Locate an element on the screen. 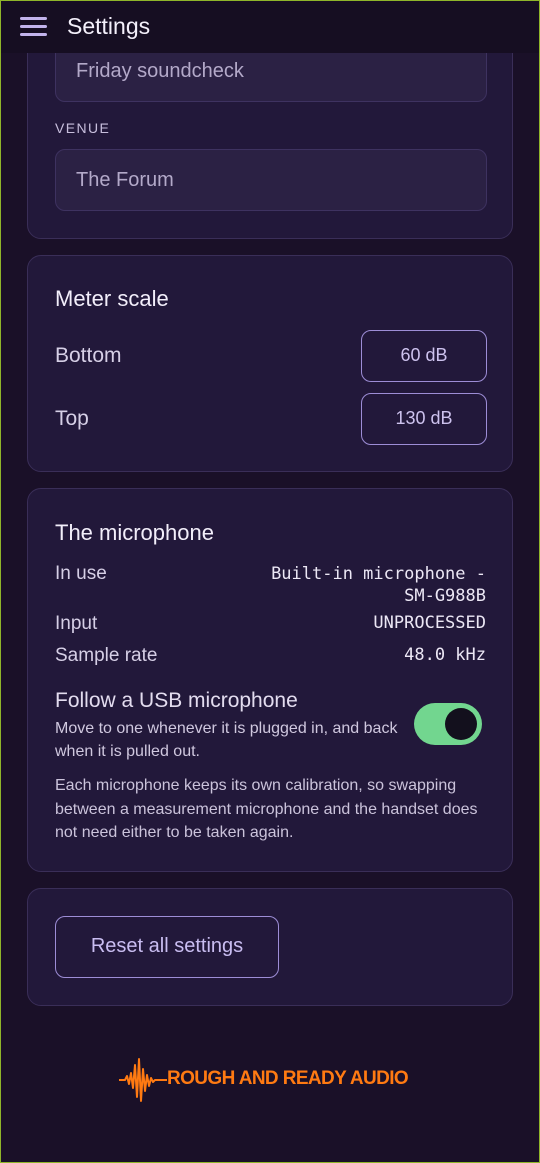 This screenshot has width=540, height=1163. meter-bottom-label: Bottom is located at coordinates (88, 355).